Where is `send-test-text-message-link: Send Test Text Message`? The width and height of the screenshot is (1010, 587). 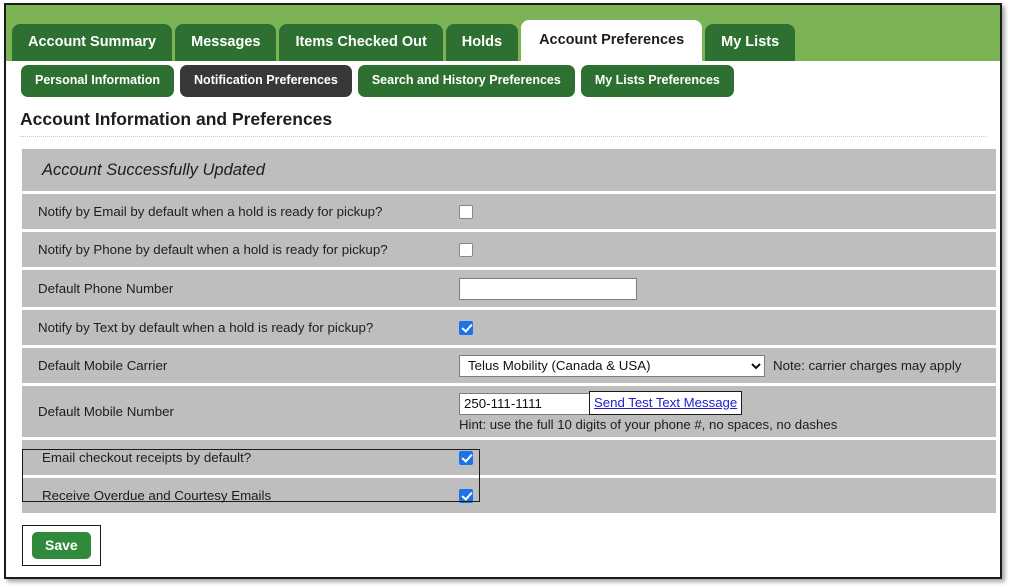
send-test-text-message-link: Send Test Text Message is located at coordinates (665, 402).